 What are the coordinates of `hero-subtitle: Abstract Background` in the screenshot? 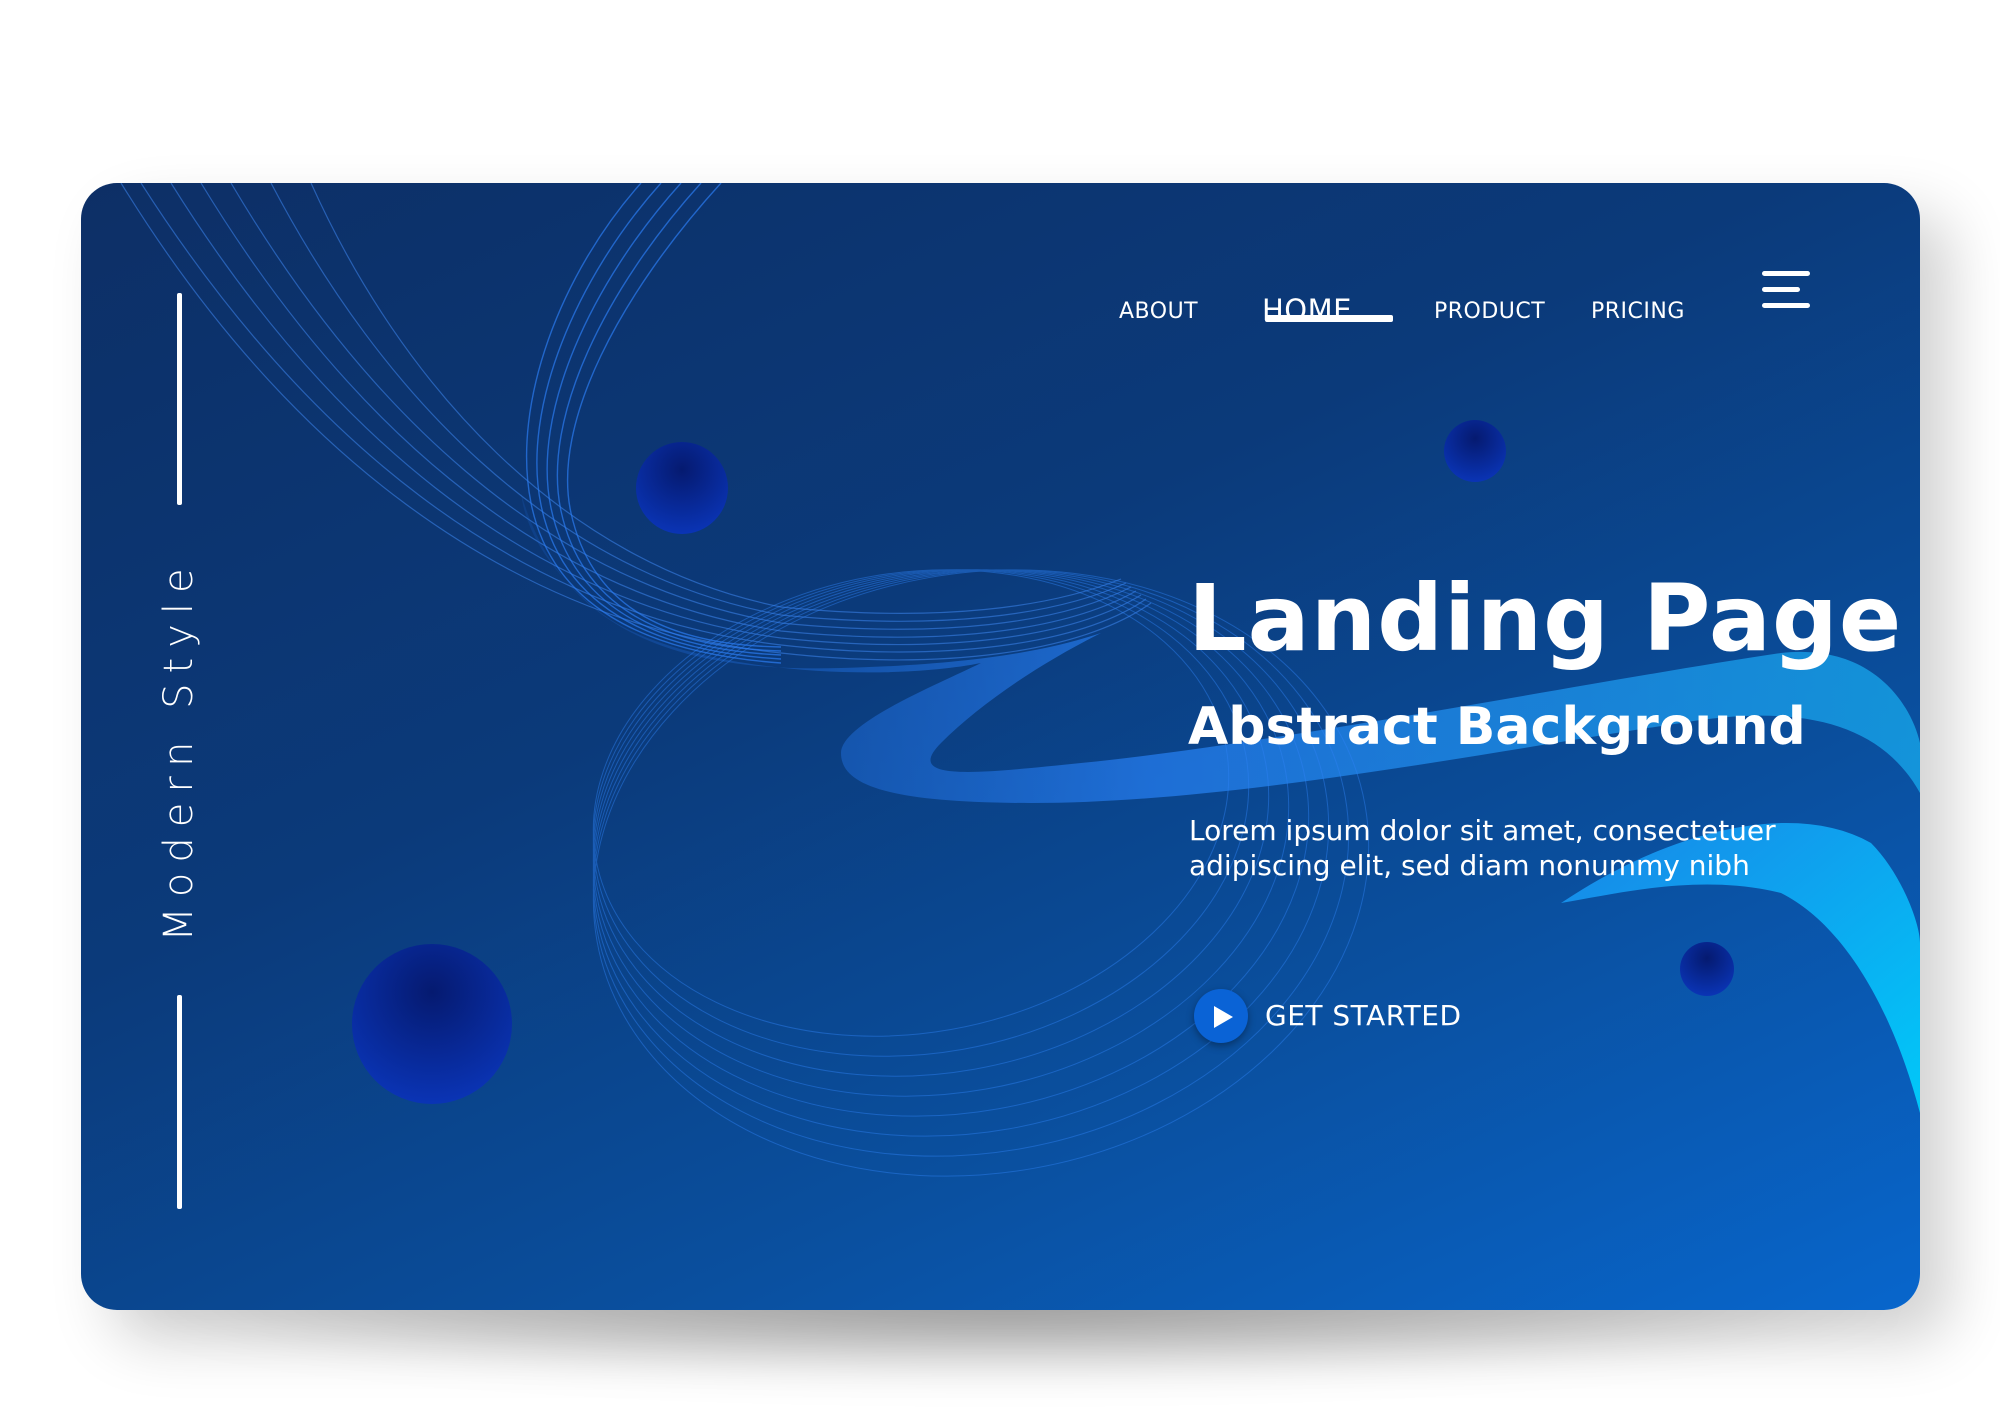 It's located at (1497, 727).